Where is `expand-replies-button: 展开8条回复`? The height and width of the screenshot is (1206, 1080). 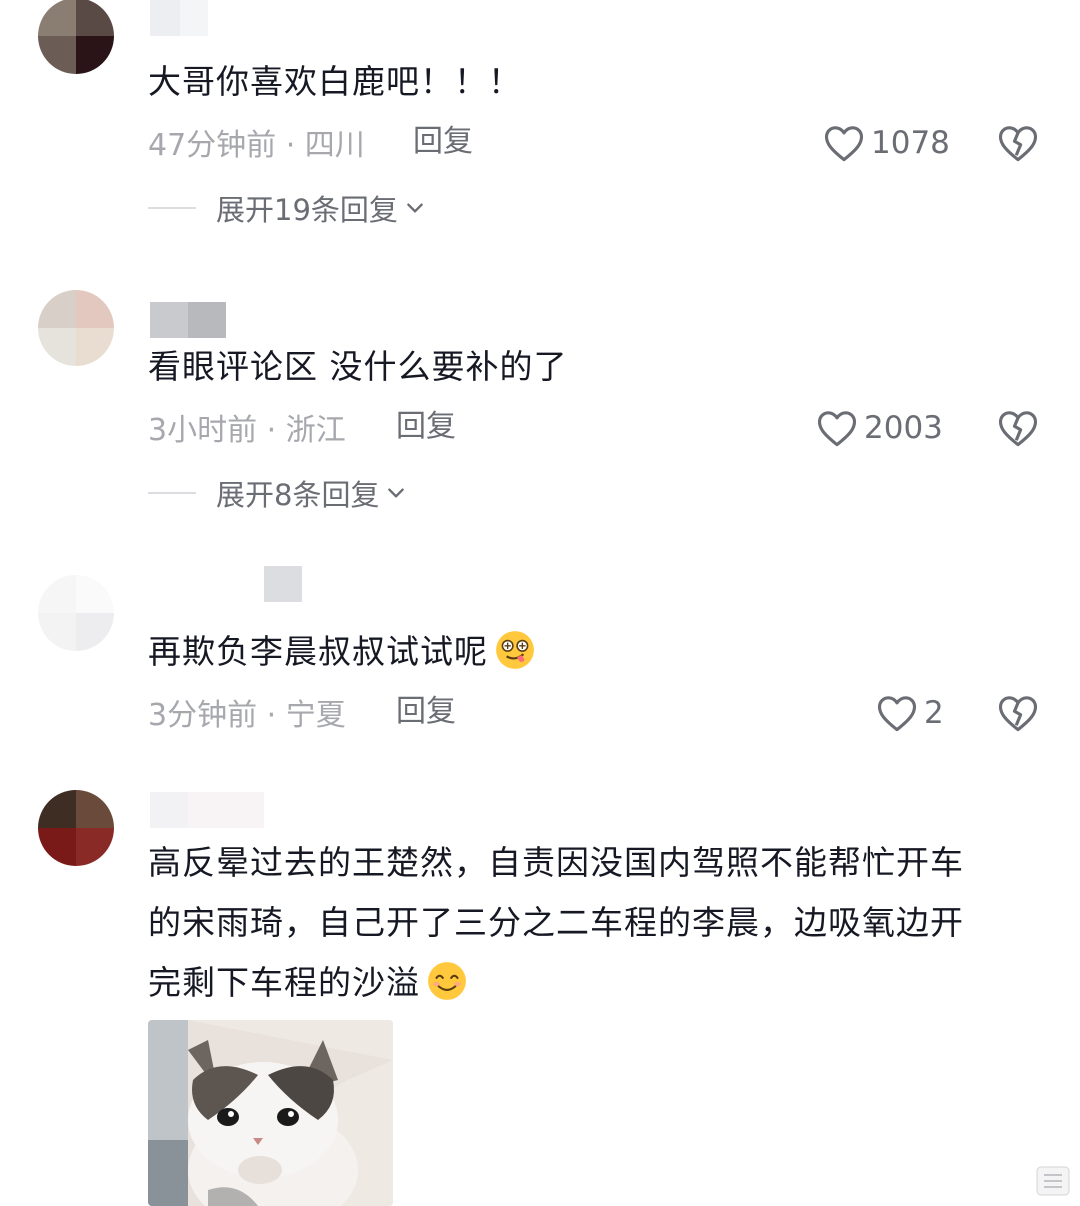
expand-replies-button: 展开8条回复 is located at coordinates (277, 493).